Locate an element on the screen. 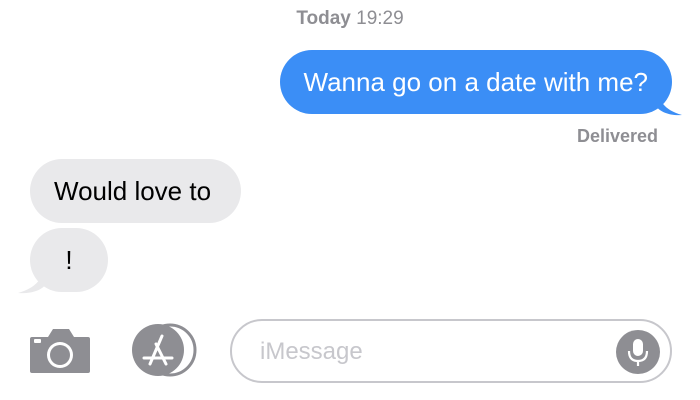 This screenshot has height=400, width=700. received-message-bubble: Would love to is located at coordinates (136, 191).